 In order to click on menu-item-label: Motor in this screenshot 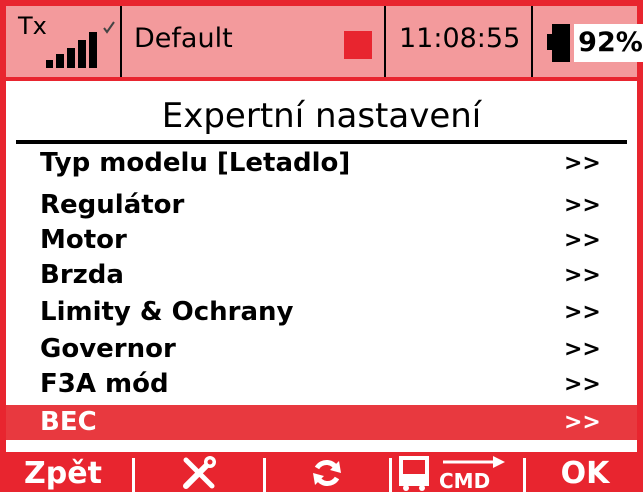, I will do `click(83, 240)`.